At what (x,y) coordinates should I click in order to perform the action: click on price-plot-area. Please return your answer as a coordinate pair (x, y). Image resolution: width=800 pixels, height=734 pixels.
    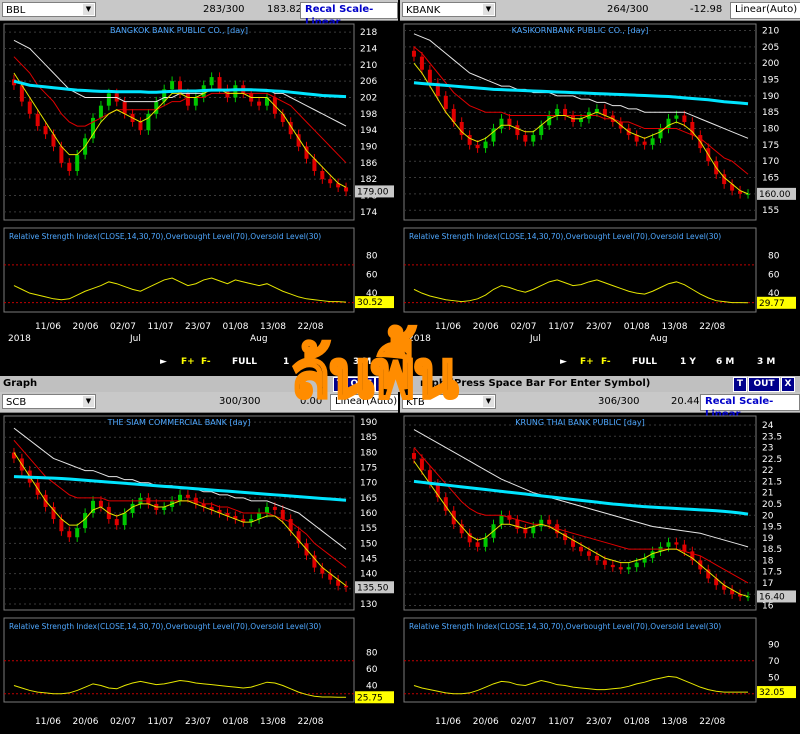
    Looking at the image, I should click on (580, 513).